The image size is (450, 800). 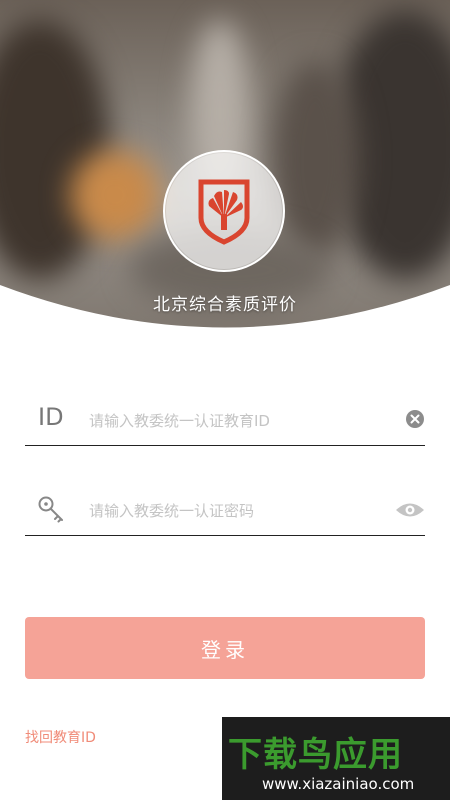 I want to click on recover-id-link: 找回教育ID, so click(x=60, y=737).